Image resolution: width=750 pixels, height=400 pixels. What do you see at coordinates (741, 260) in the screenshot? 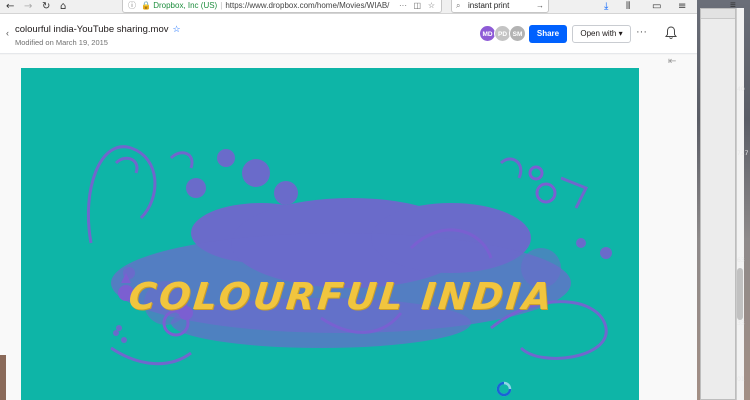
I see `side-number: 63` at bounding box center [741, 260].